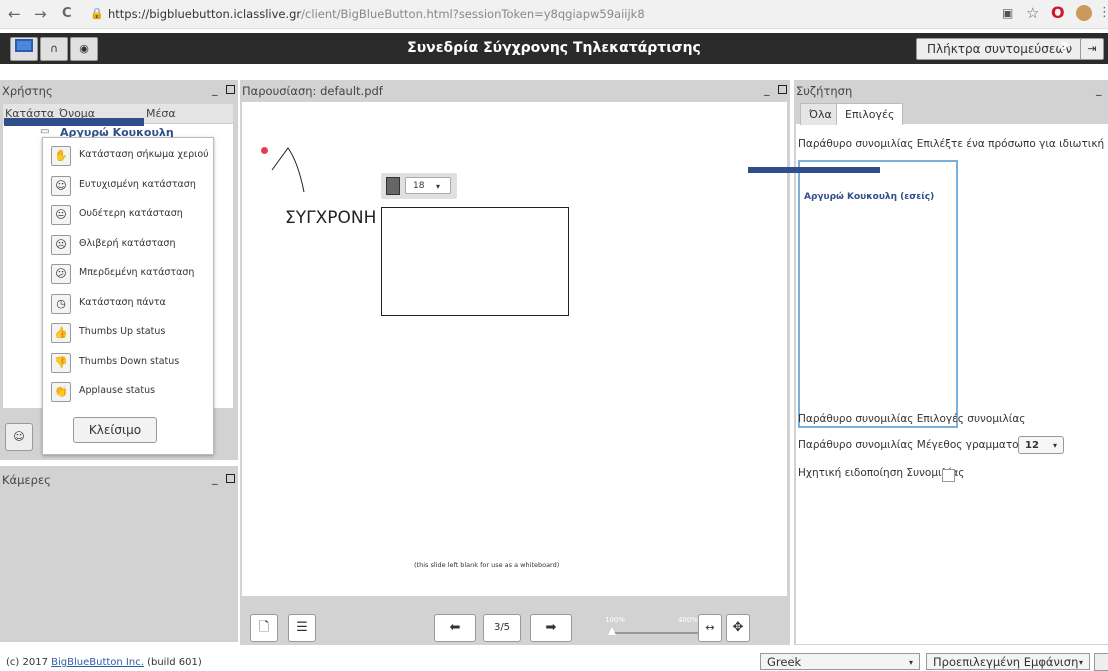  Describe the element at coordinates (455, 628) in the screenshot. I see `previous-slide-button: ⬅` at that location.